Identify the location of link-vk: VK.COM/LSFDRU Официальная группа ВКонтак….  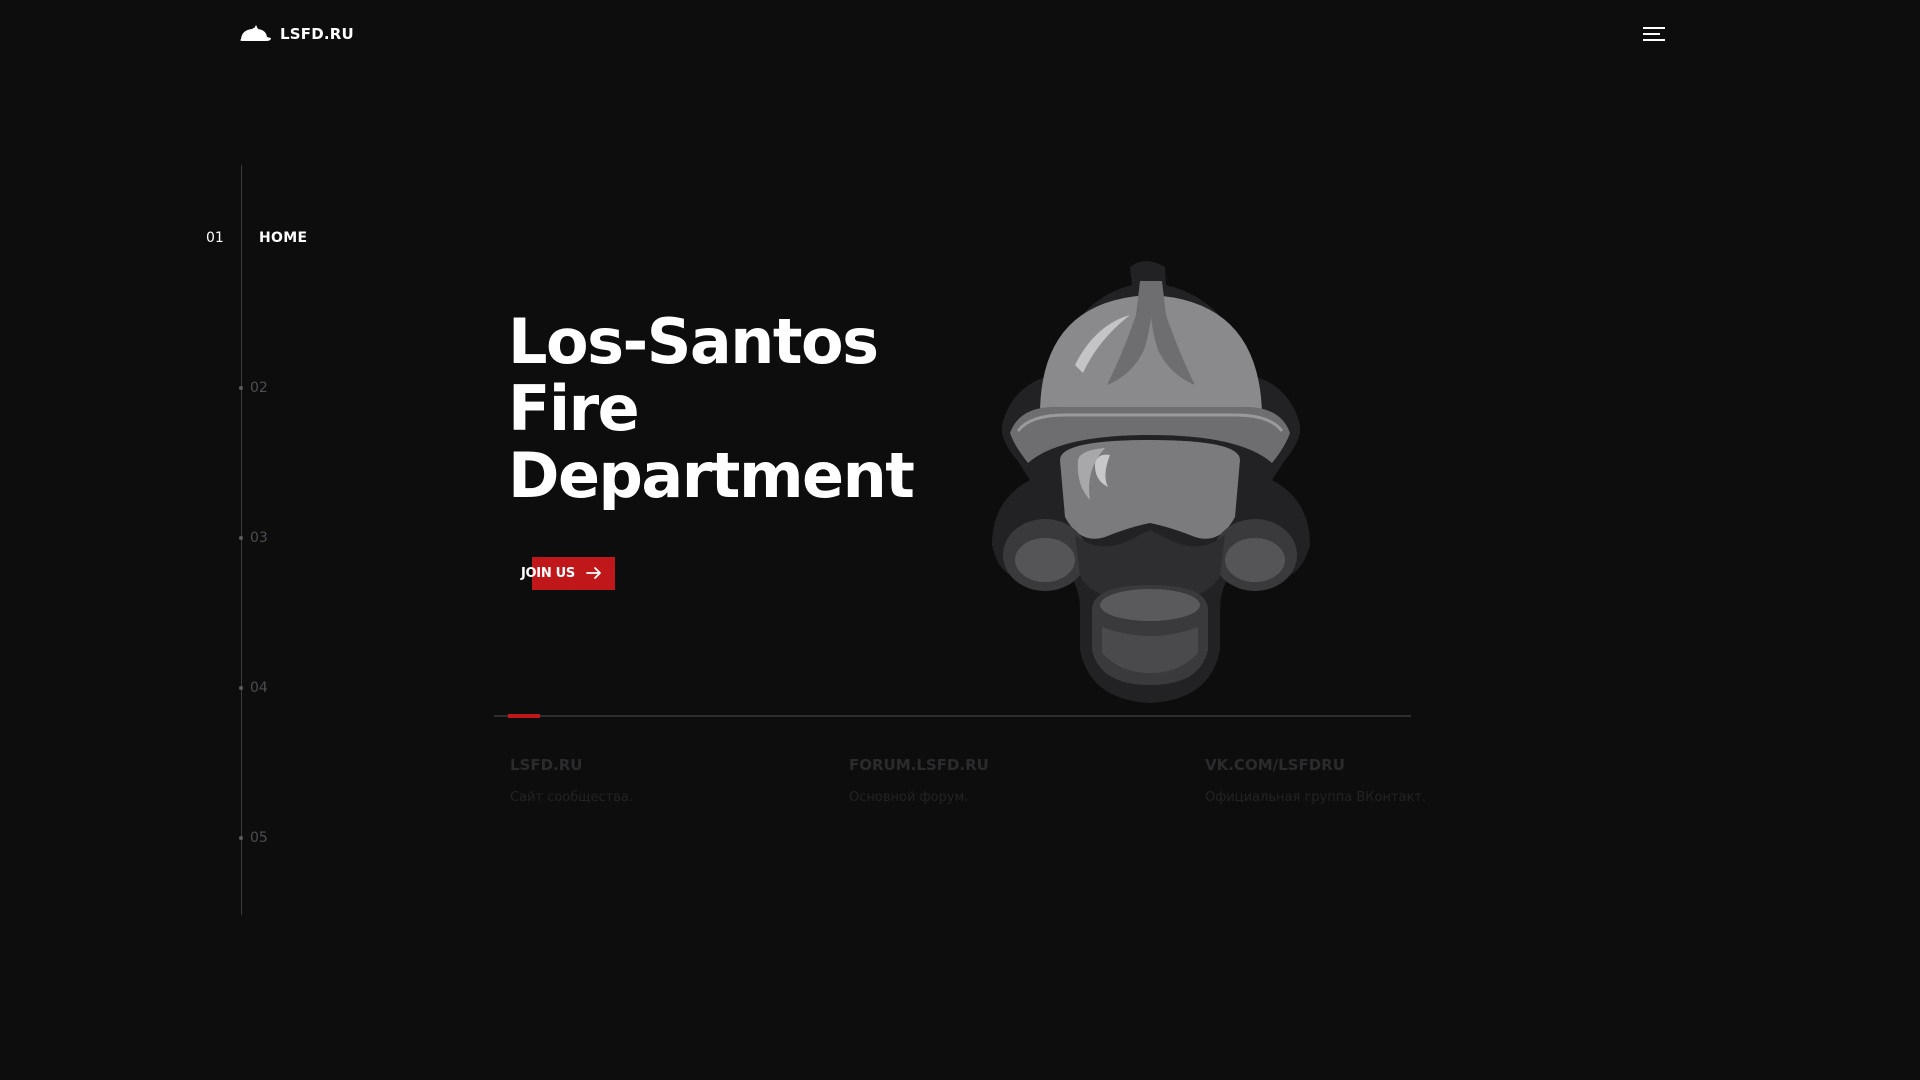
(1315, 780).